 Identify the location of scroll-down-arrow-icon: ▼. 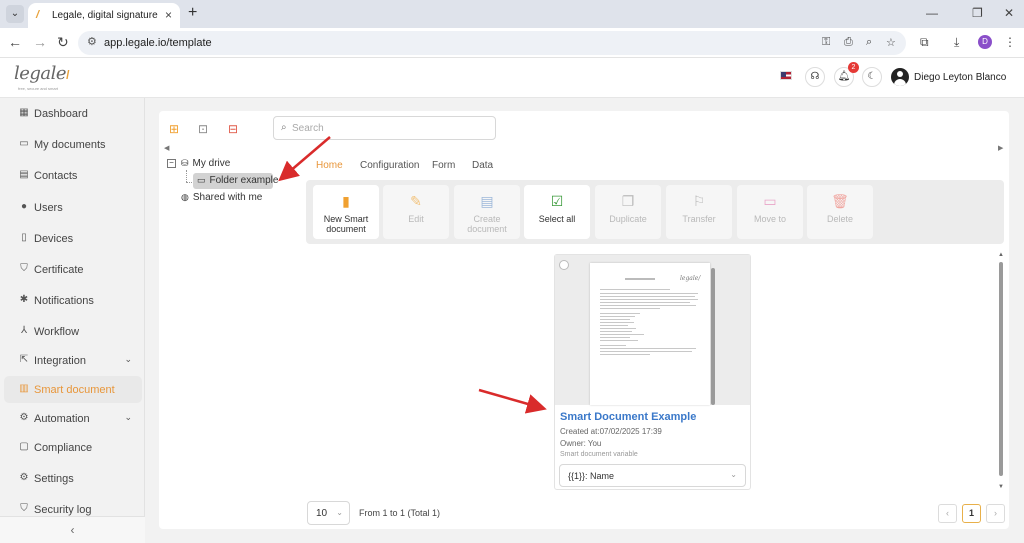
(1001, 487).